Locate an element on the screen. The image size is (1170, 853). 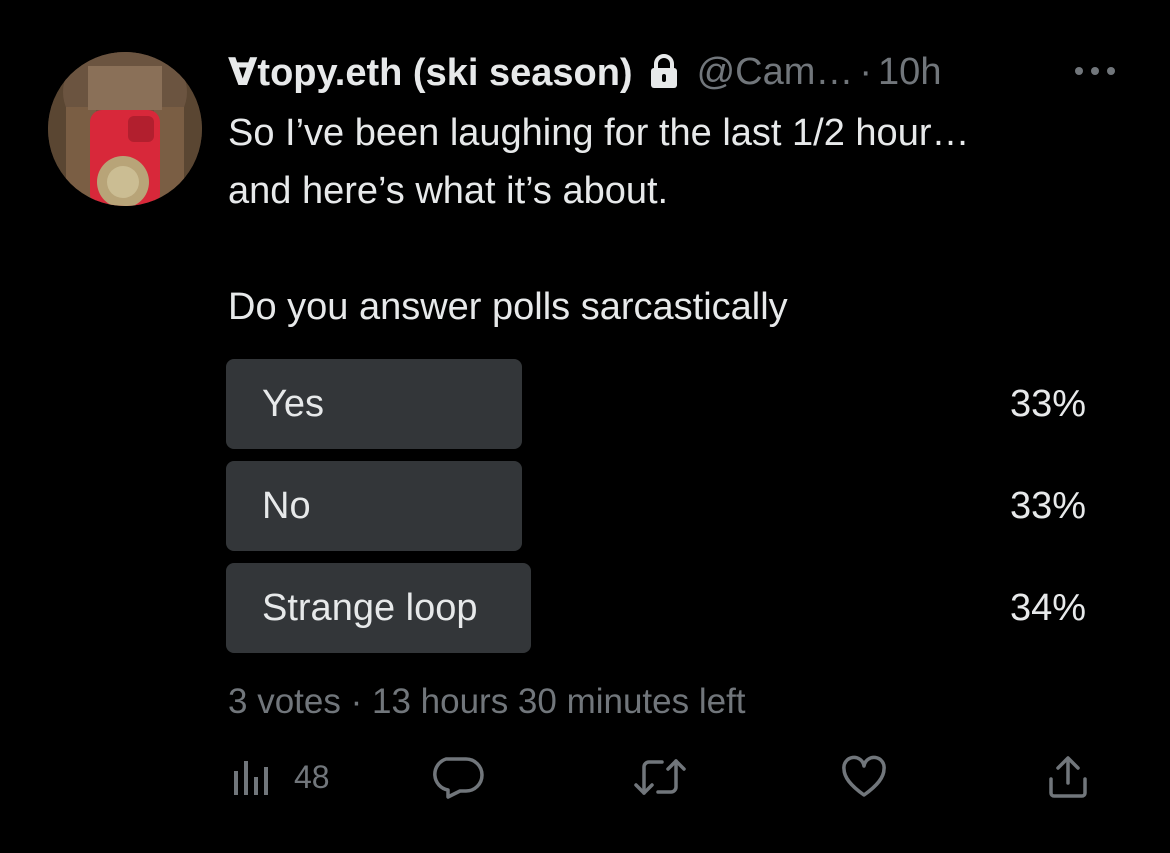
views-count: 48 is located at coordinates (312, 776).